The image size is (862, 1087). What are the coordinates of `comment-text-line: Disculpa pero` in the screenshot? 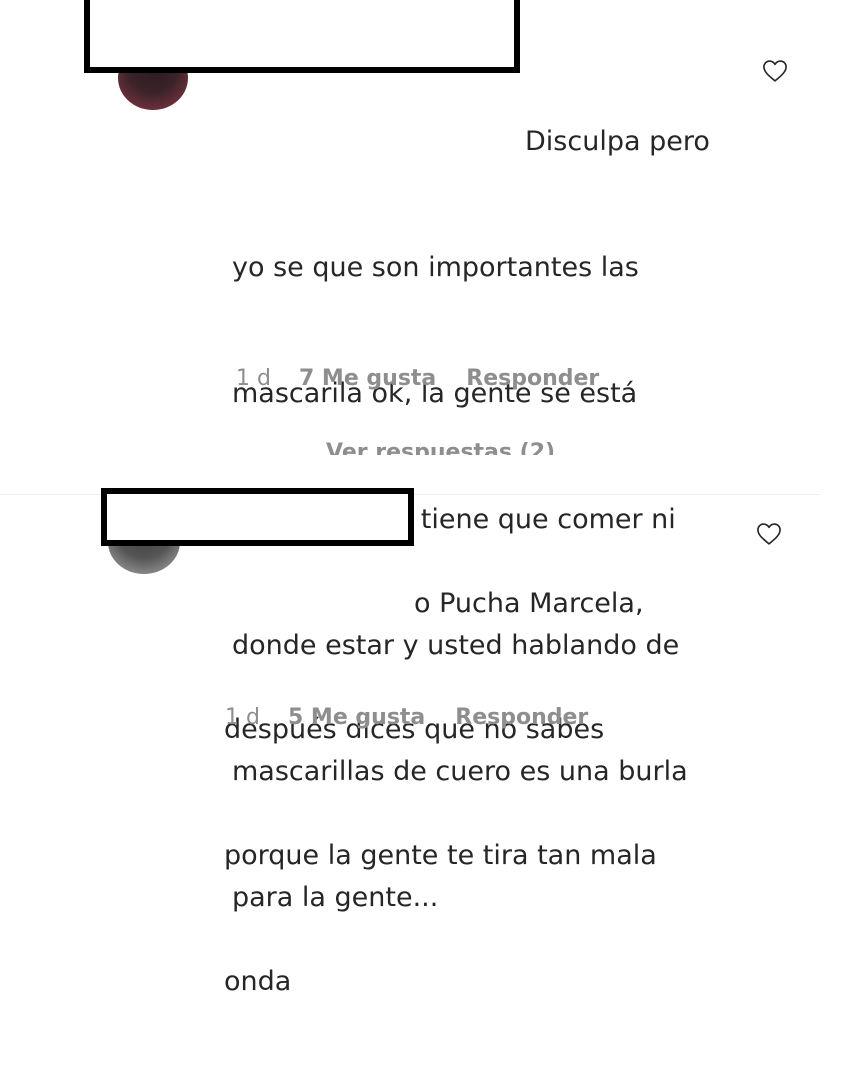 It's located at (617, 141).